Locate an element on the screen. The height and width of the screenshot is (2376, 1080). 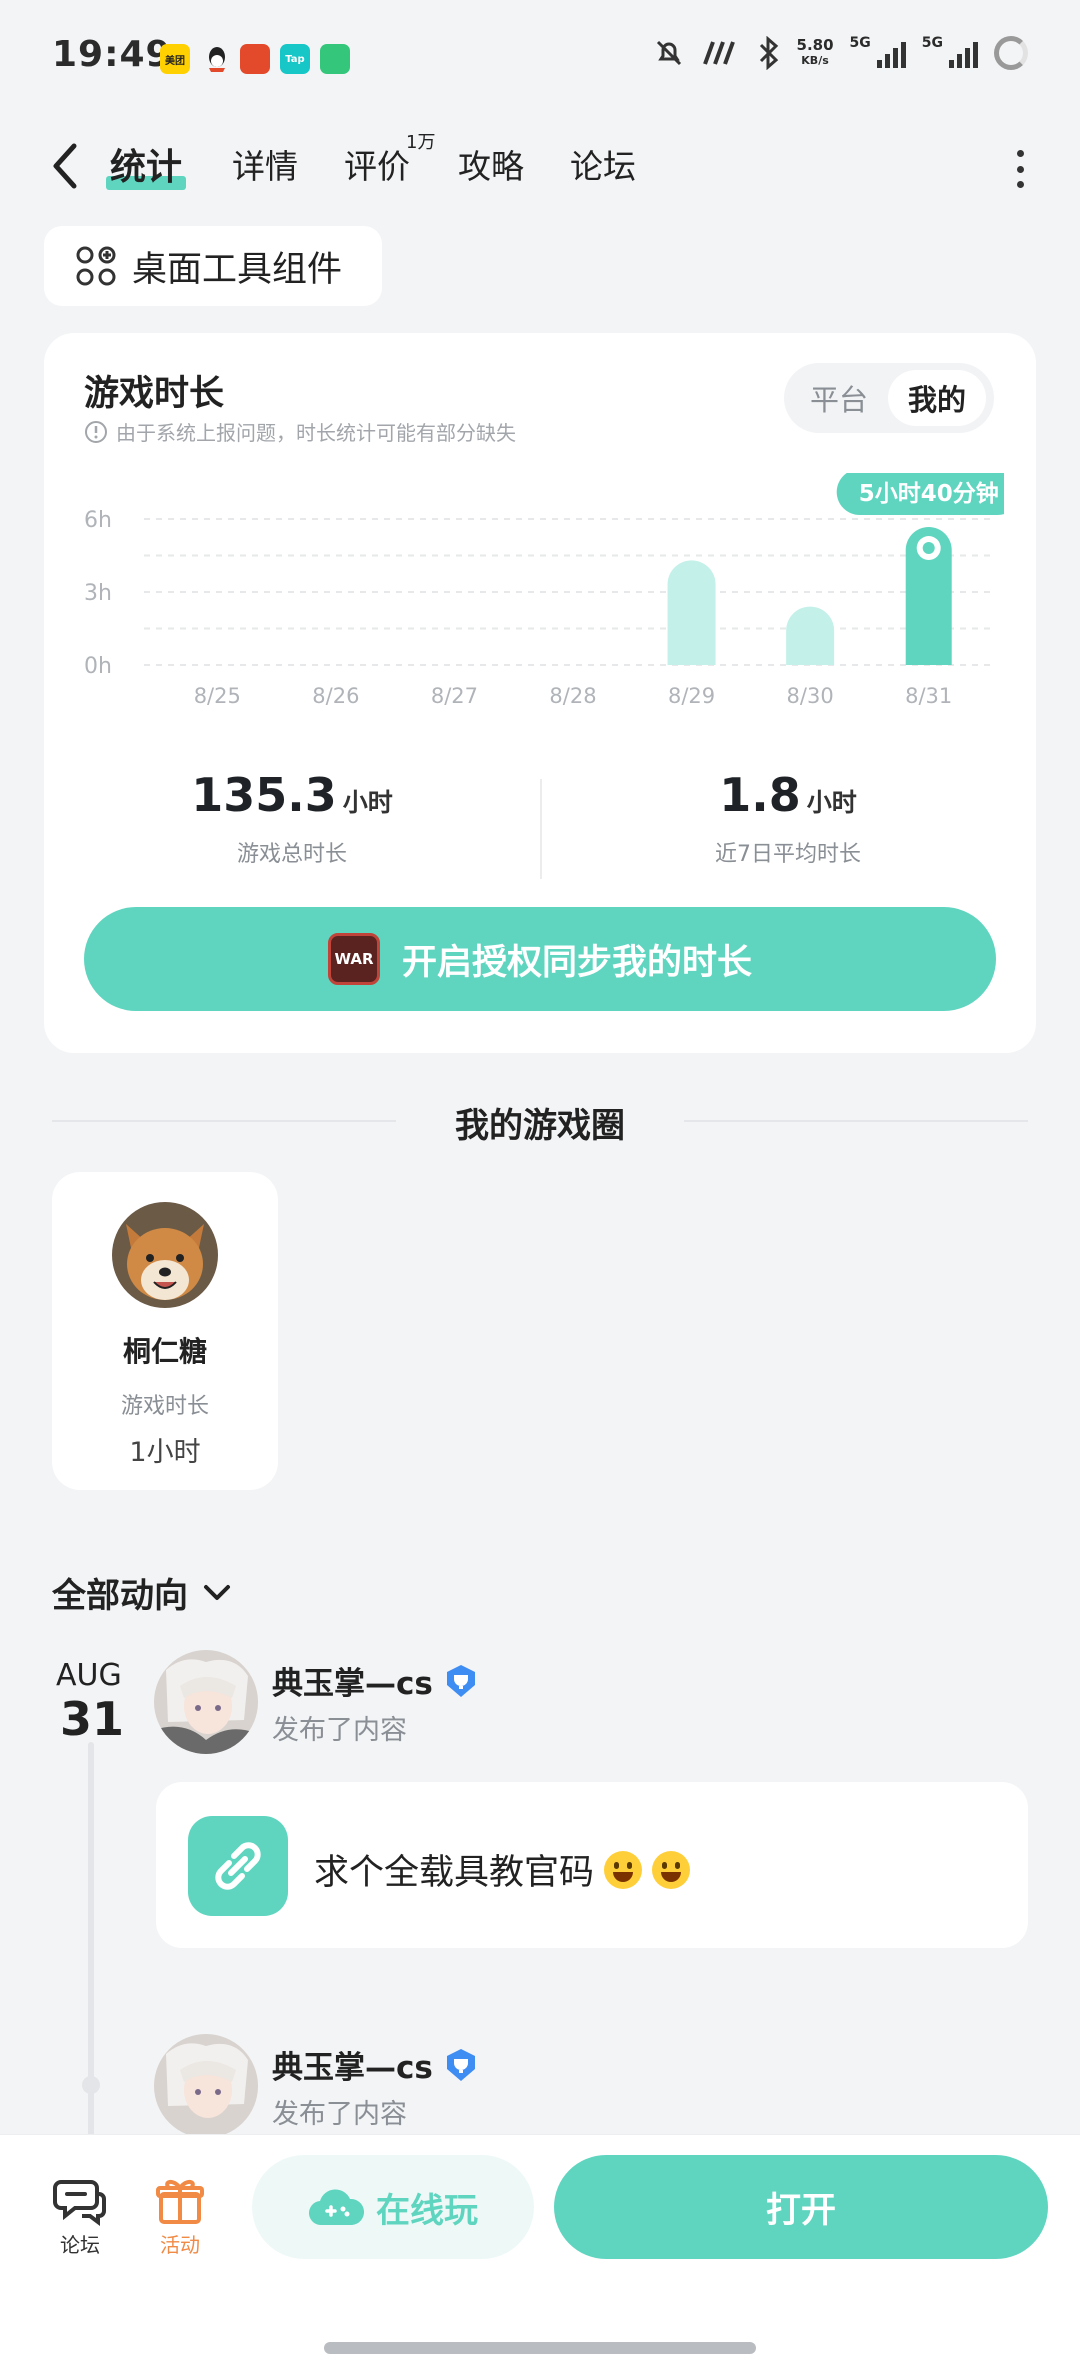
home-indicator is located at coordinates (540, 2348).